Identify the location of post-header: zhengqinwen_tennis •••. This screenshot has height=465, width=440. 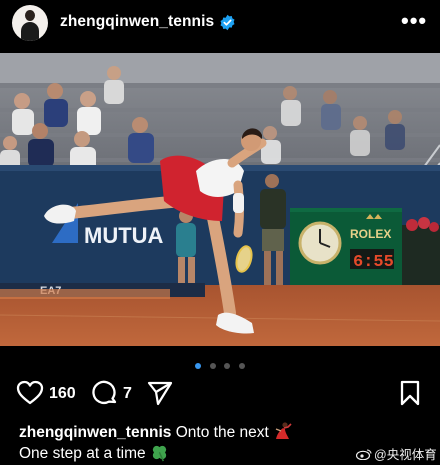
(220, 26).